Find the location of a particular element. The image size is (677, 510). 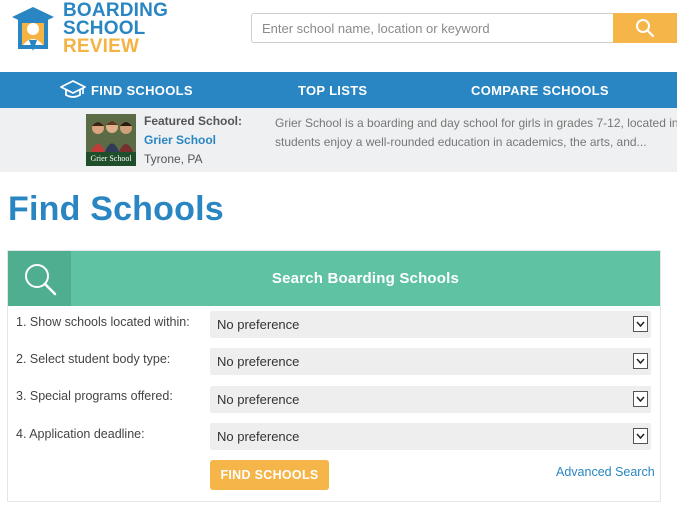

logo-line-3: REVIEW is located at coordinates (101, 46).